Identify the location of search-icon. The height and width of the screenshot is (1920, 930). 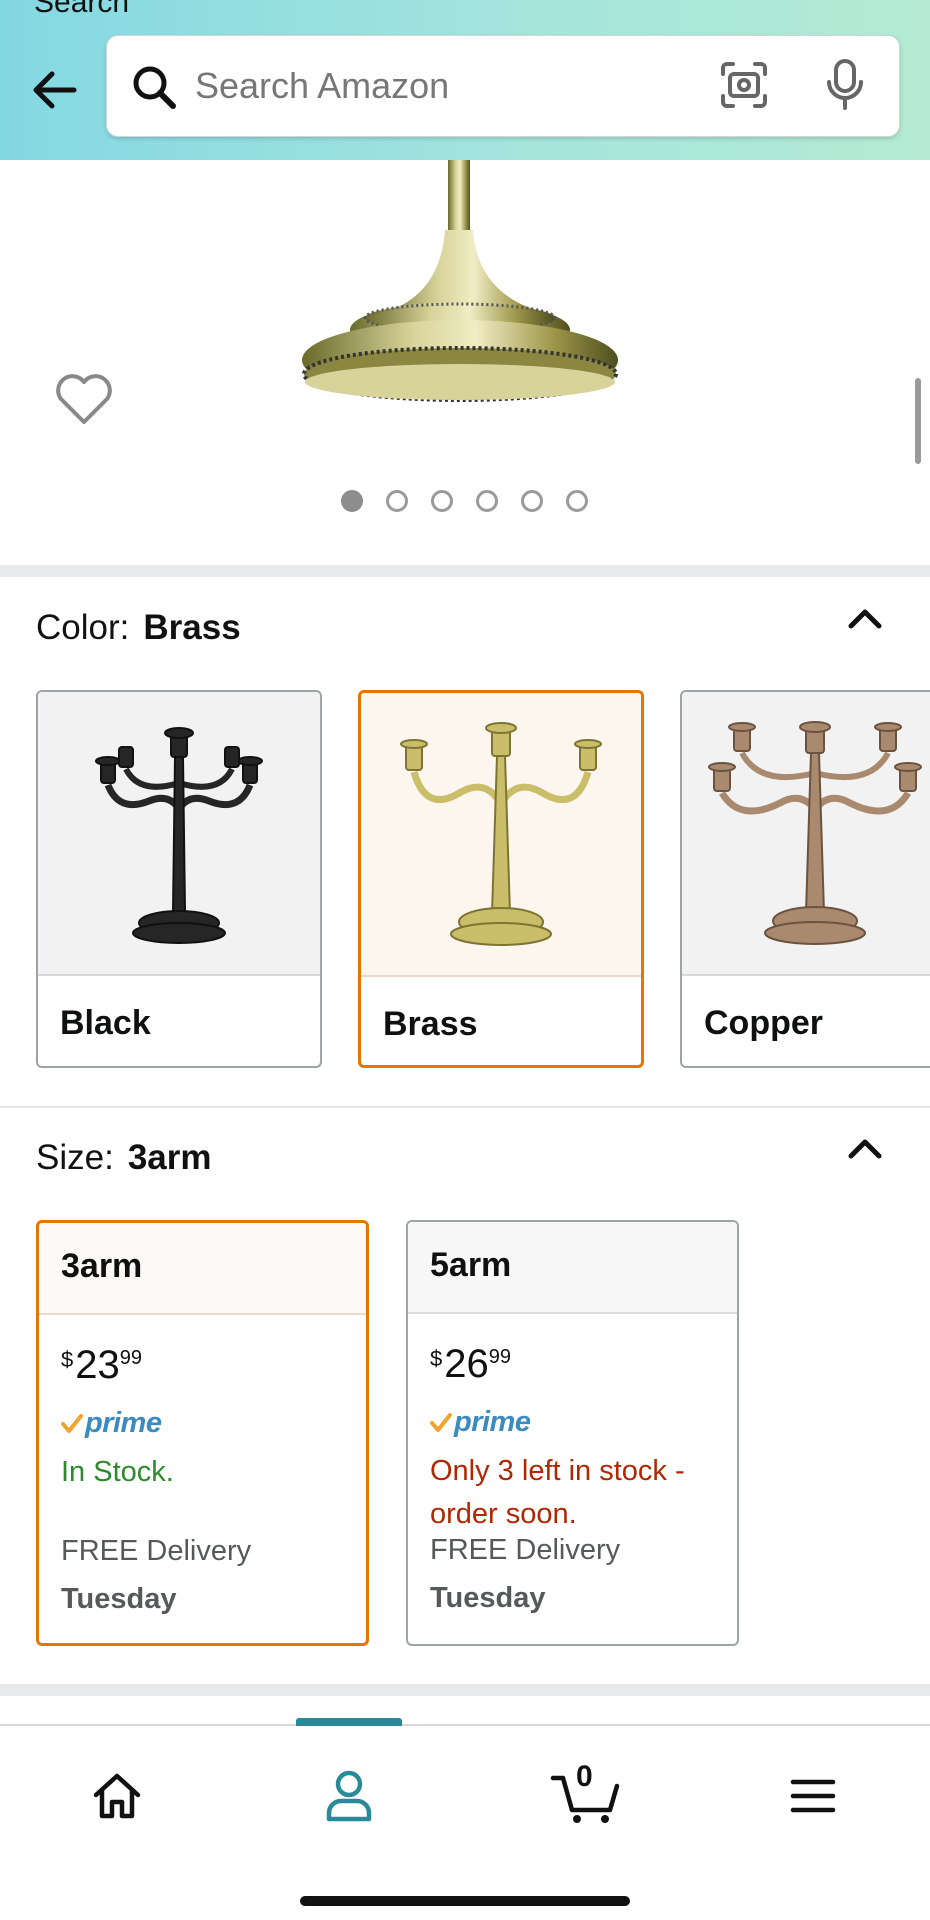
(154, 89).